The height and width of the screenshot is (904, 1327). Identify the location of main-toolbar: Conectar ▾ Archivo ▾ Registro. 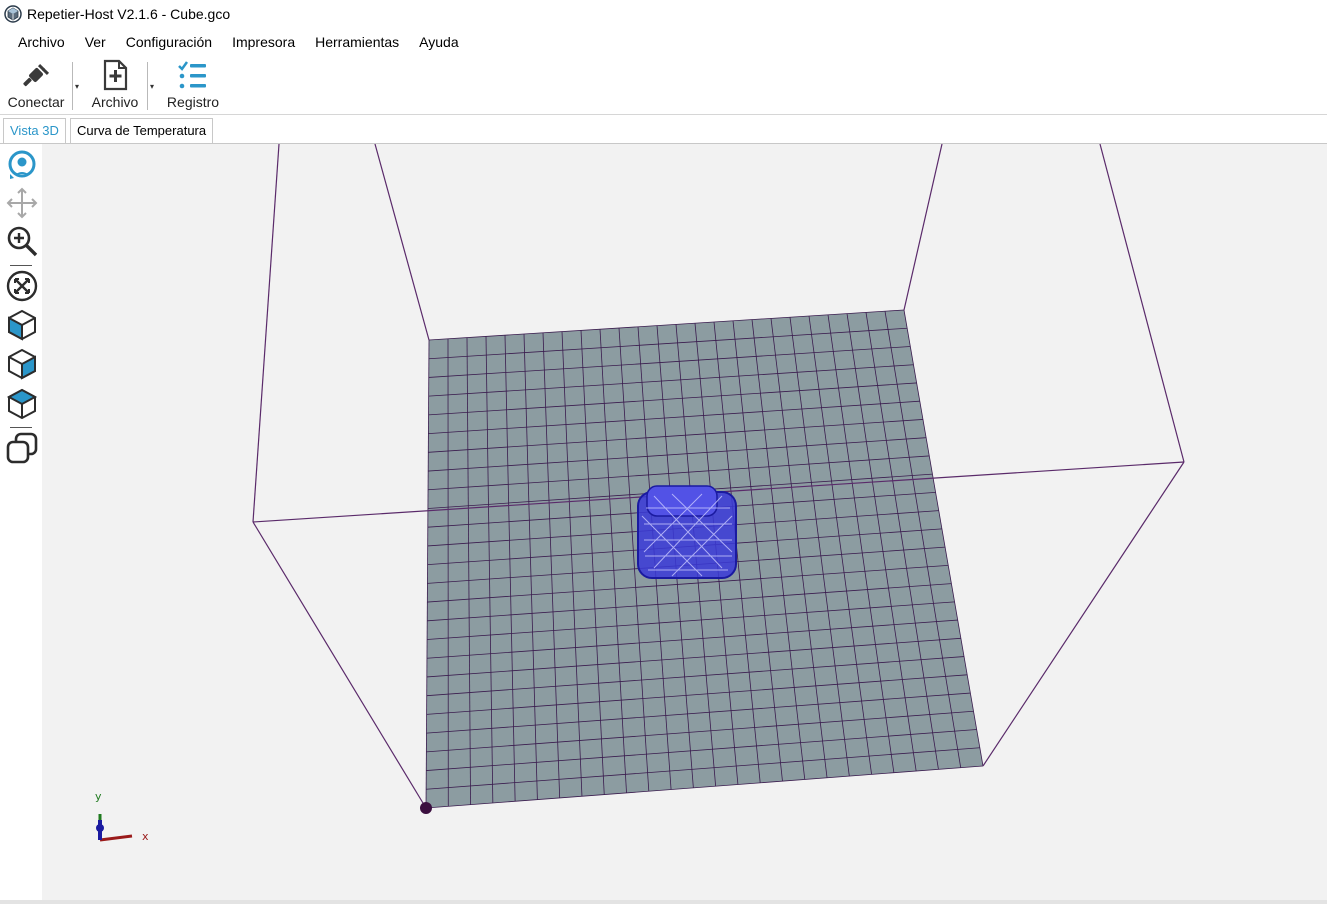
(663, 85).